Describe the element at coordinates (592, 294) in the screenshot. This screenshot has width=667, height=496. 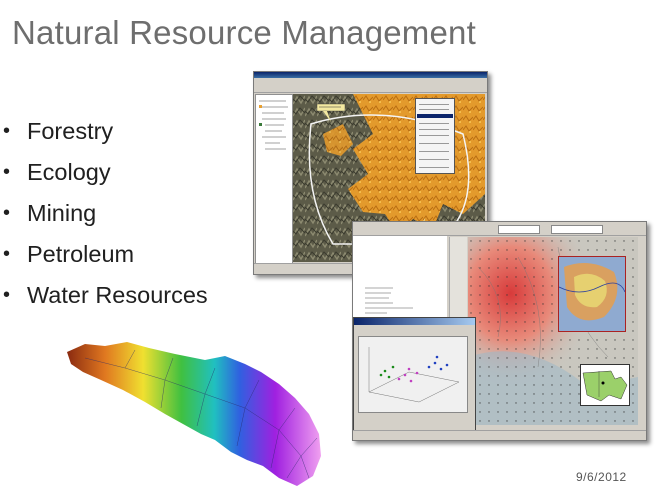
I see `inset-surface-map` at that location.